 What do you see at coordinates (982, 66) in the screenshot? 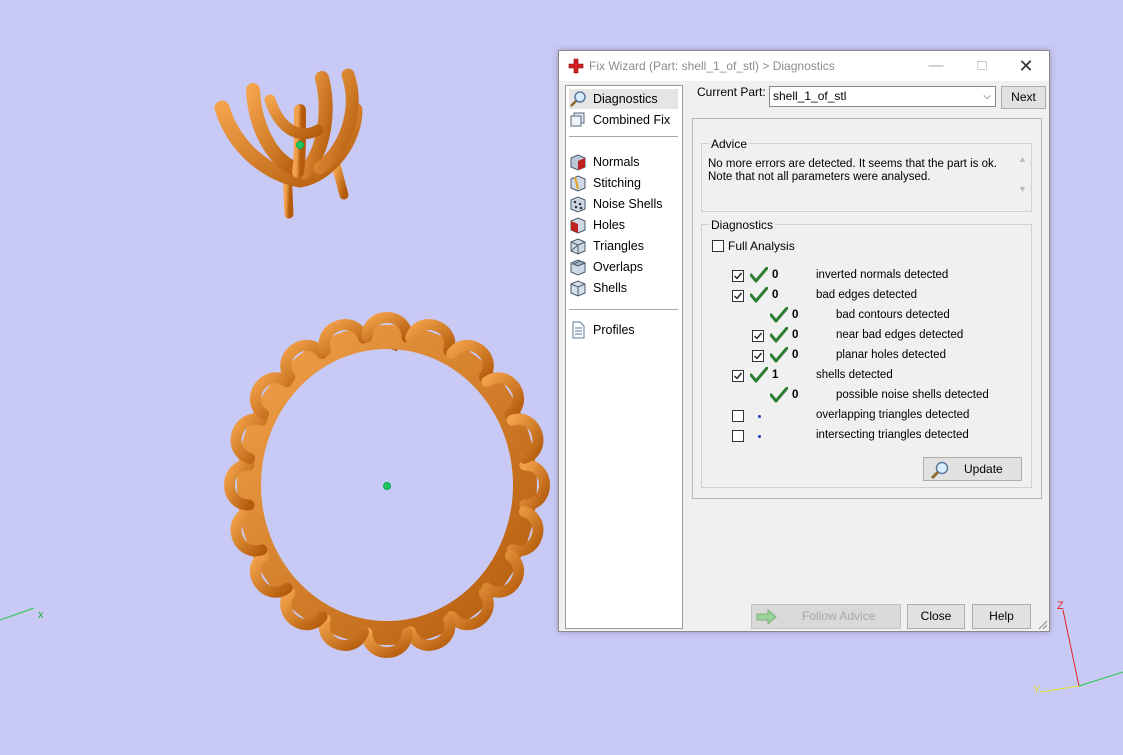
I see `maximize-button: □` at bounding box center [982, 66].